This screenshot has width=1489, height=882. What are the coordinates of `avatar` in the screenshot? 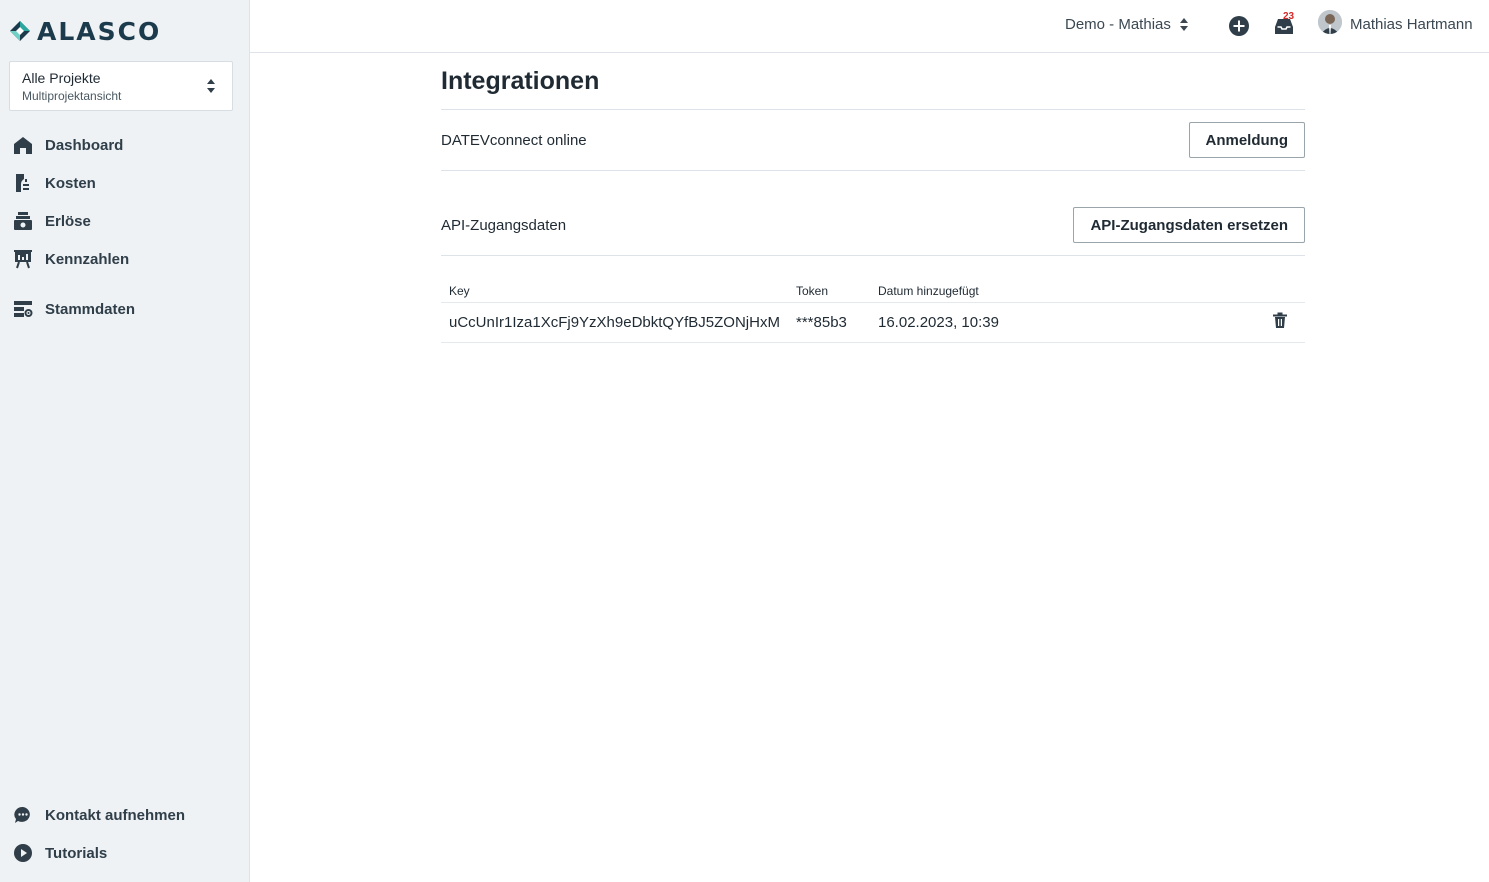 It's located at (1330, 22).